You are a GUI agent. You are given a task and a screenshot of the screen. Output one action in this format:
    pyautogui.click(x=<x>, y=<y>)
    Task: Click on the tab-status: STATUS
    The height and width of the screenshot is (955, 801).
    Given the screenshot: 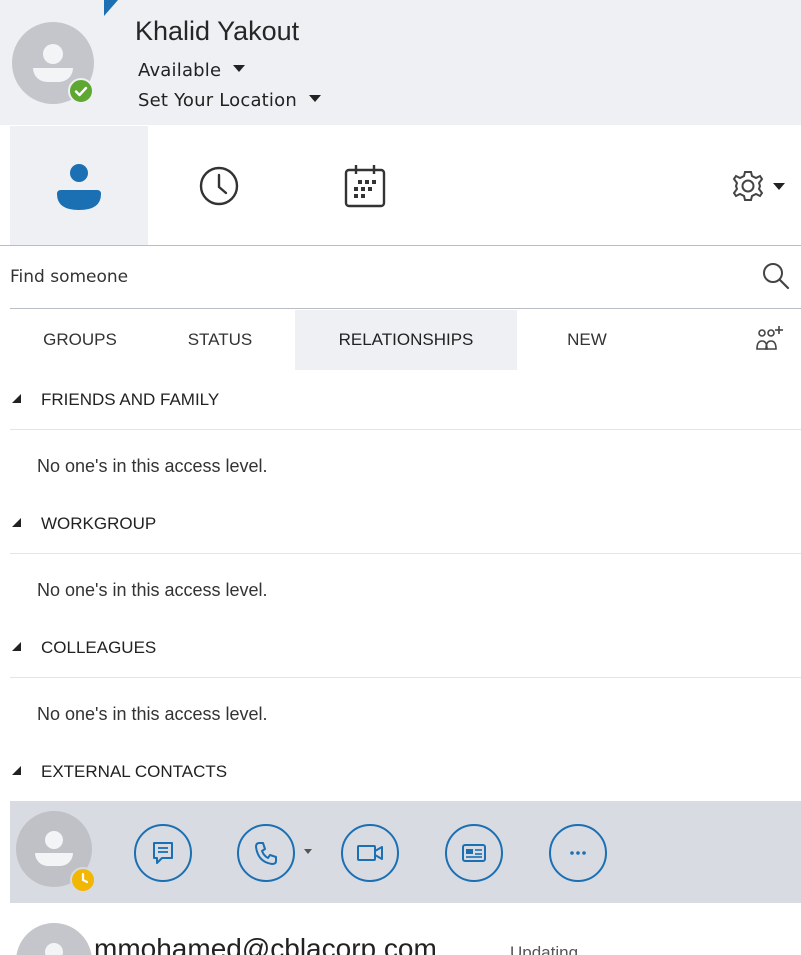 What is the action you would take?
    pyautogui.click(x=220, y=340)
    